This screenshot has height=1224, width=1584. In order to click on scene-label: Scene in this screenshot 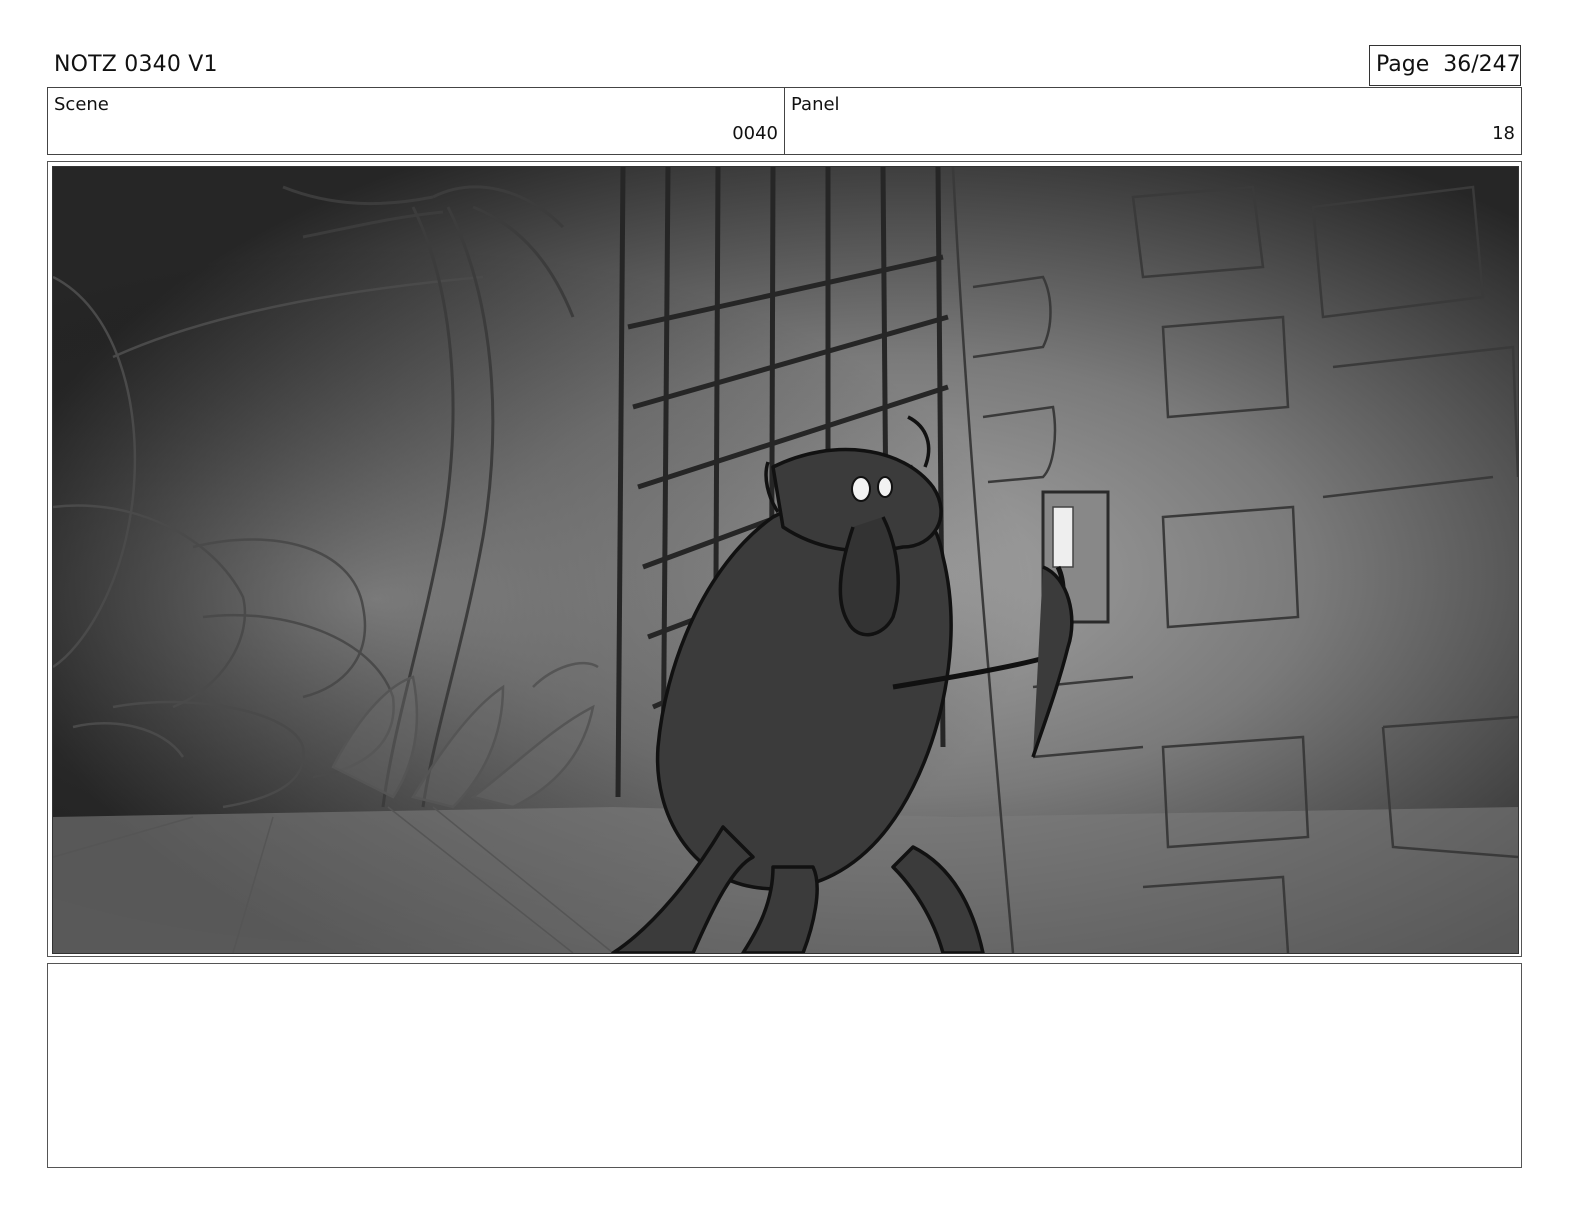, I will do `click(81, 104)`.